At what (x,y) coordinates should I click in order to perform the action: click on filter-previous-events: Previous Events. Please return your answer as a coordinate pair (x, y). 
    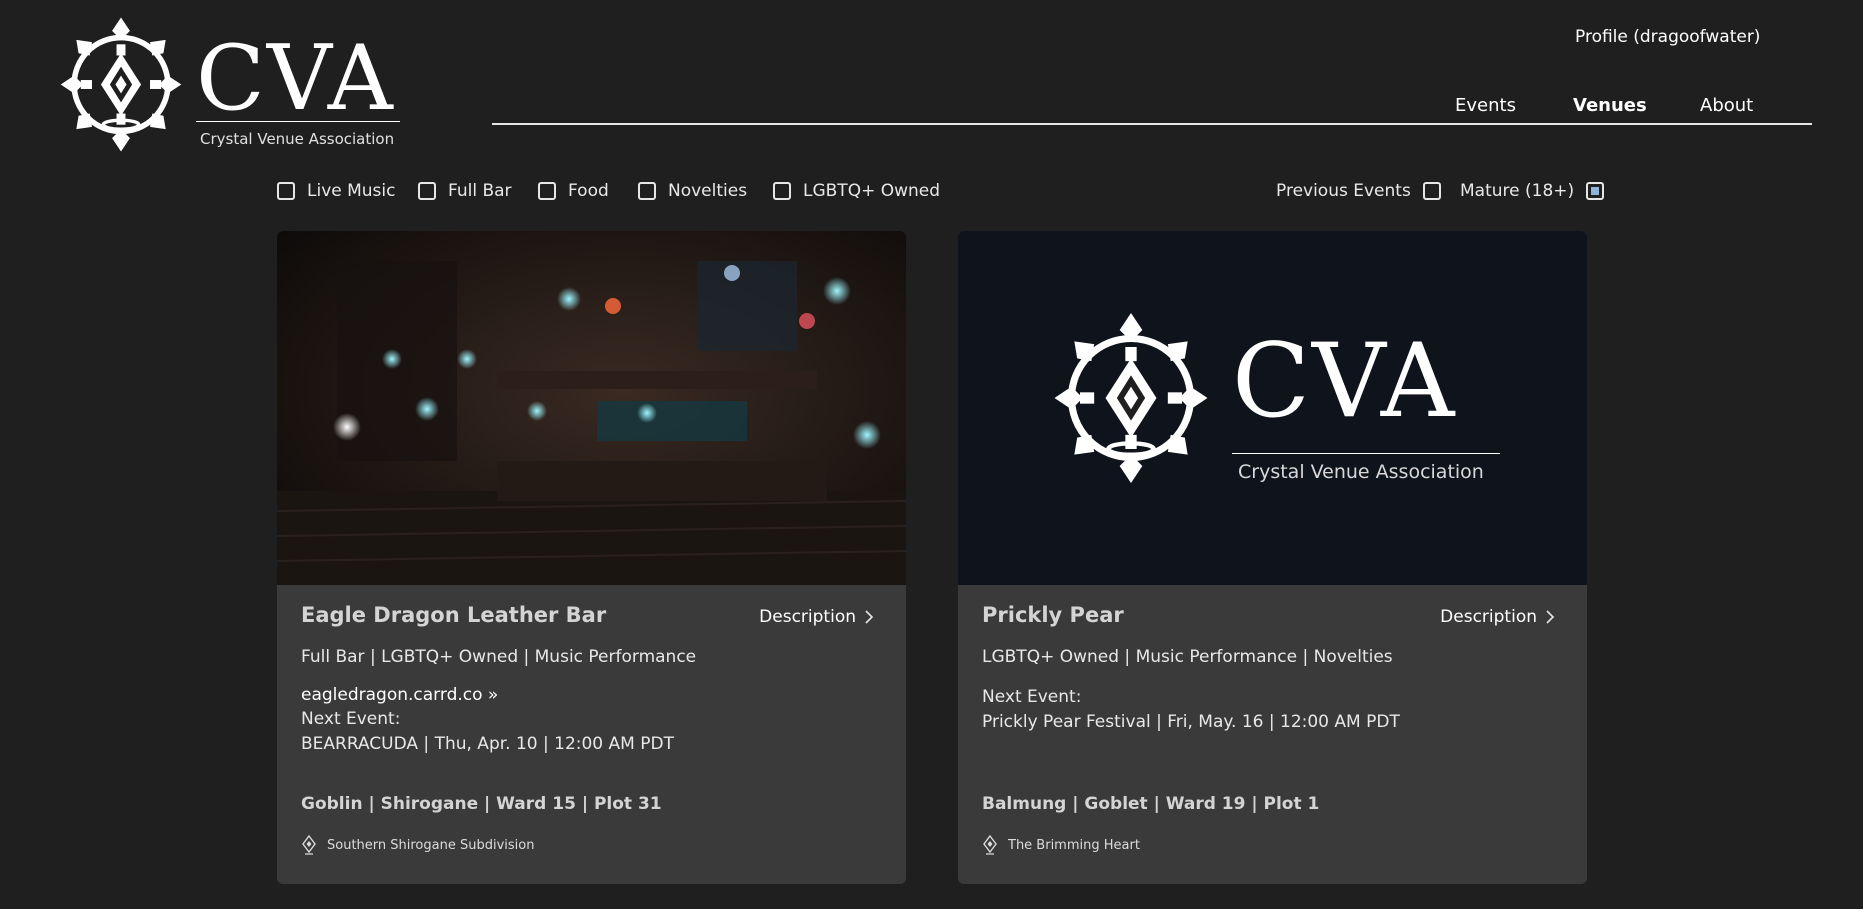
    Looking at the image, I should click on (1358, 191).